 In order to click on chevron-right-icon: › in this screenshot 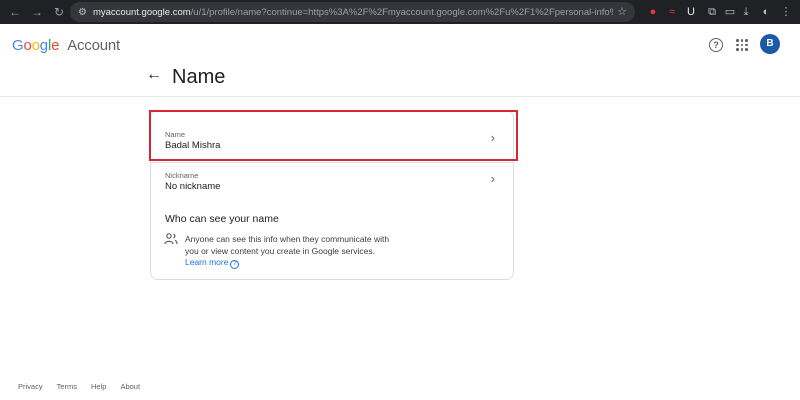, I will do `click(492, 178)`.